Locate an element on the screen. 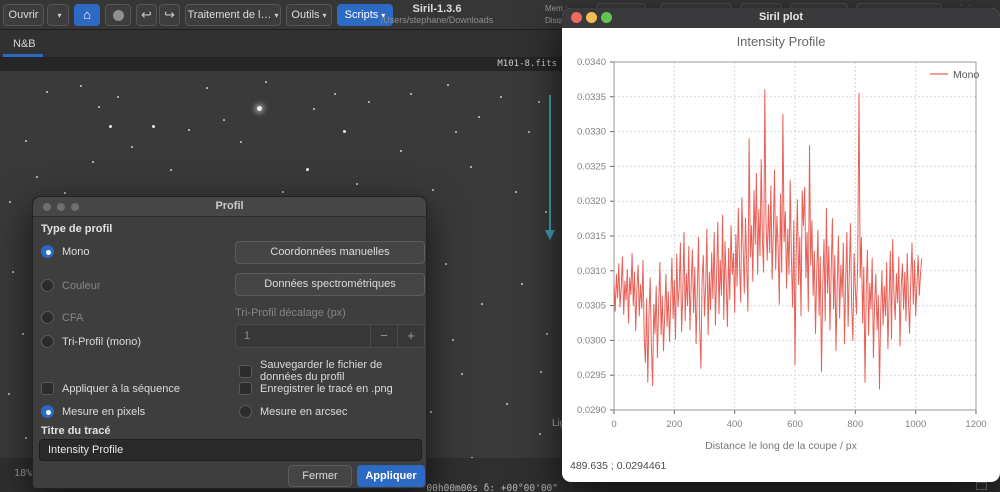  record-button is located at coordinates (118, 15).